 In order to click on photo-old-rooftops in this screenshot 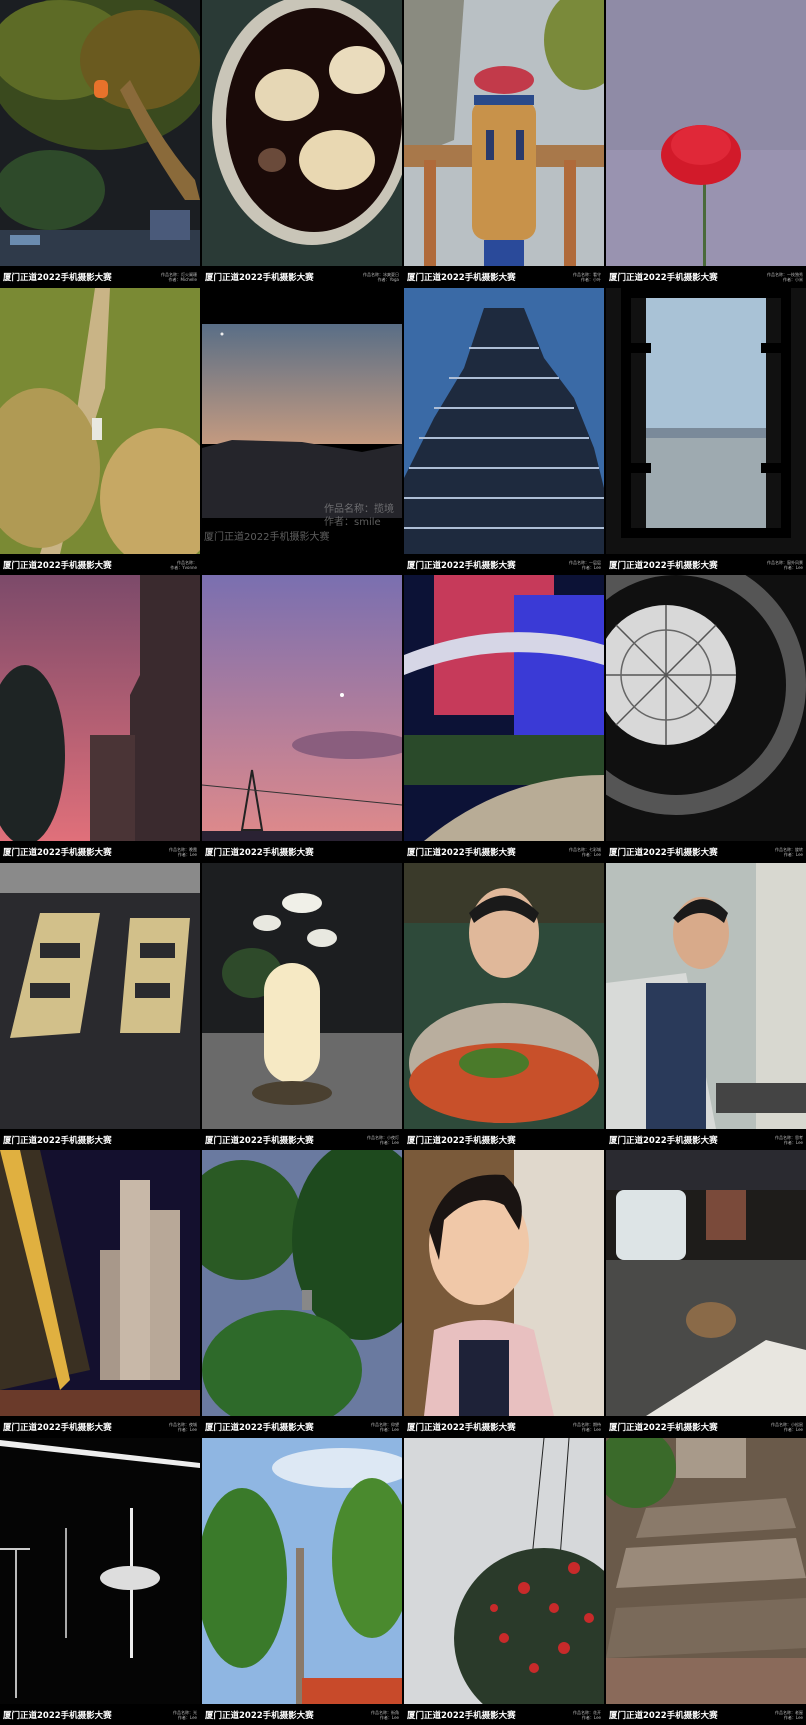, I will do `click(706, 1570)`.